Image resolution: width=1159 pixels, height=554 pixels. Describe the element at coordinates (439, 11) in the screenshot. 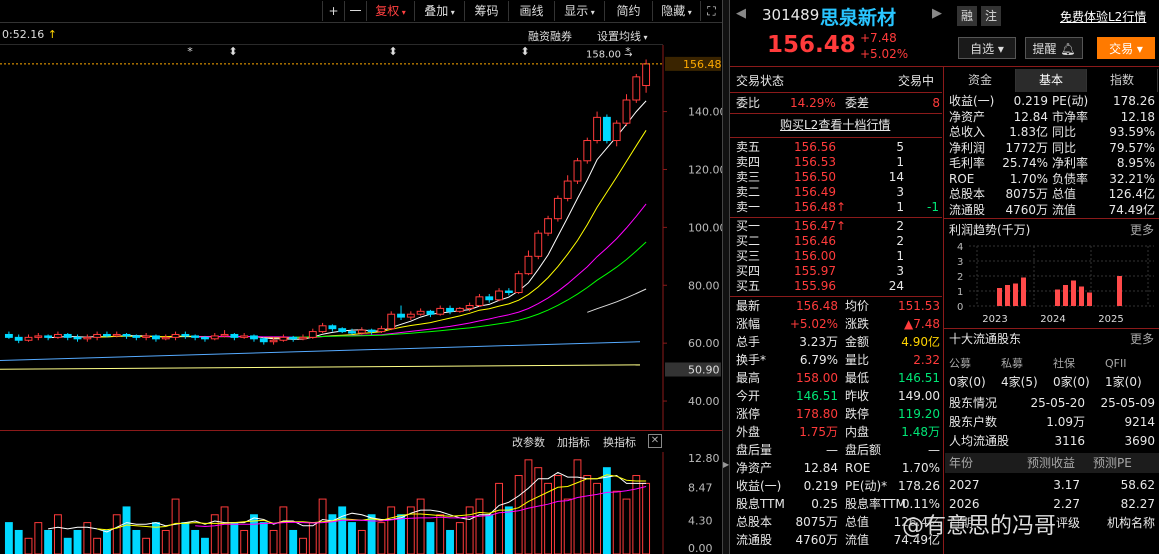

I see `diejia-button: 叠加 ▾` at that location.